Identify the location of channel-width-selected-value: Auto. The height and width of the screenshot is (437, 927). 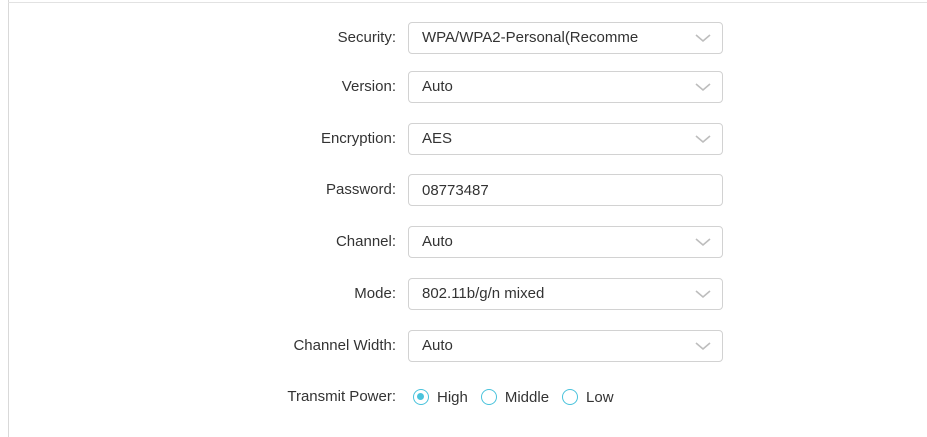
(437, 345).